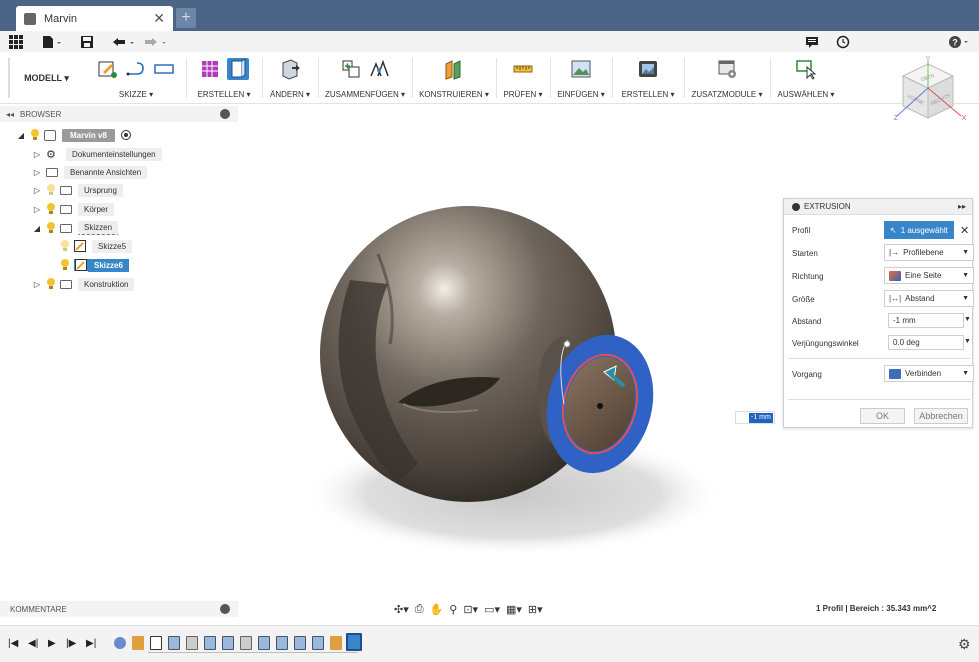 Image resolution: width=979 pixels, height=662 pixels. Describe the element at coordinates (419, 609) in the screenshot. I see `look-at-icon: ⎙` at that location.